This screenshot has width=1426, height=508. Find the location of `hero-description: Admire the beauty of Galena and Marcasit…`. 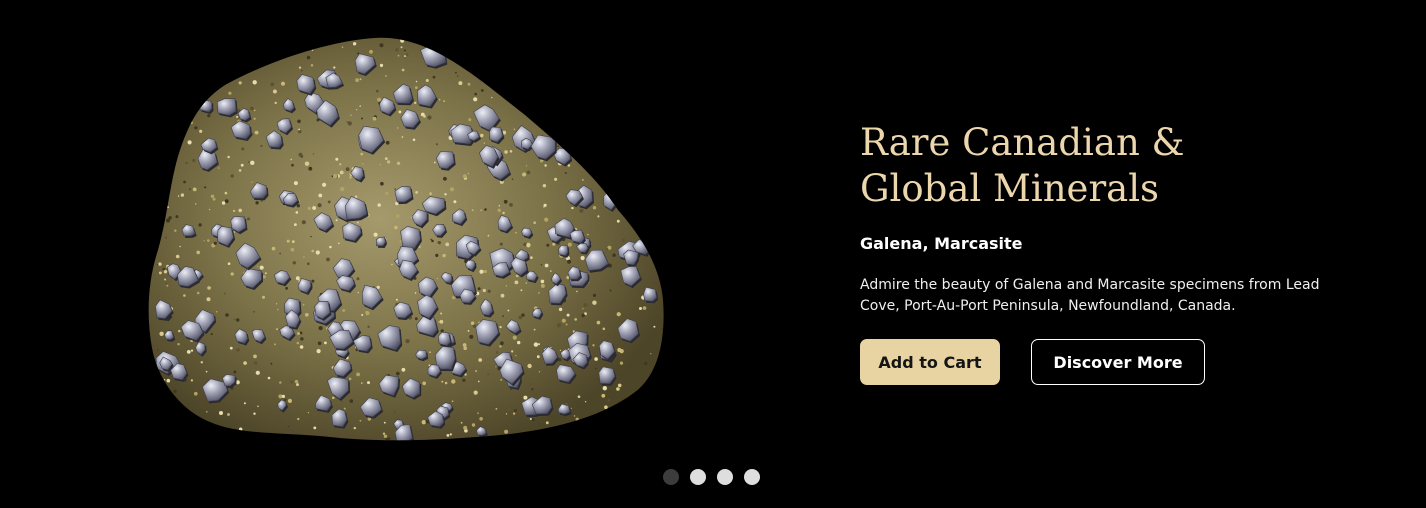

hero-description: Admire the beauty of Galena and Marcasit… is located at coordinates (1090, 295).